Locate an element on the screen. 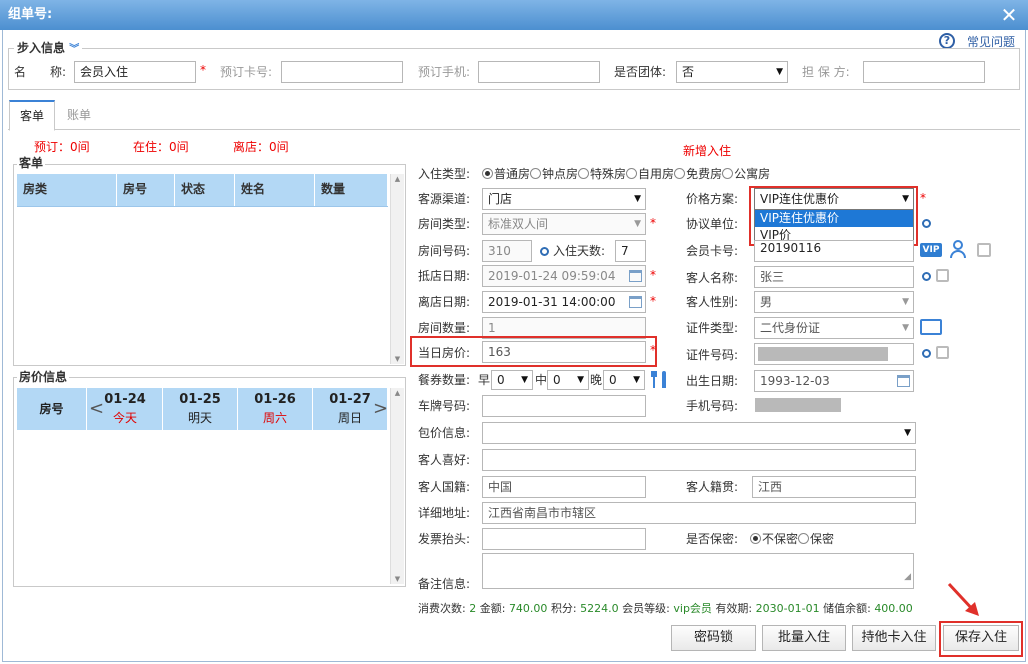  mobile-input is located at coordinates (834, 406).